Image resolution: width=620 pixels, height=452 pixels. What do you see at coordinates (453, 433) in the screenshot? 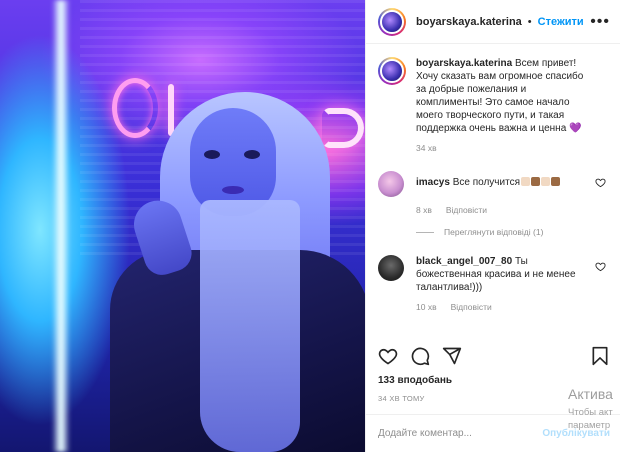
I see `comment-input` at bounding box center [453, 433].